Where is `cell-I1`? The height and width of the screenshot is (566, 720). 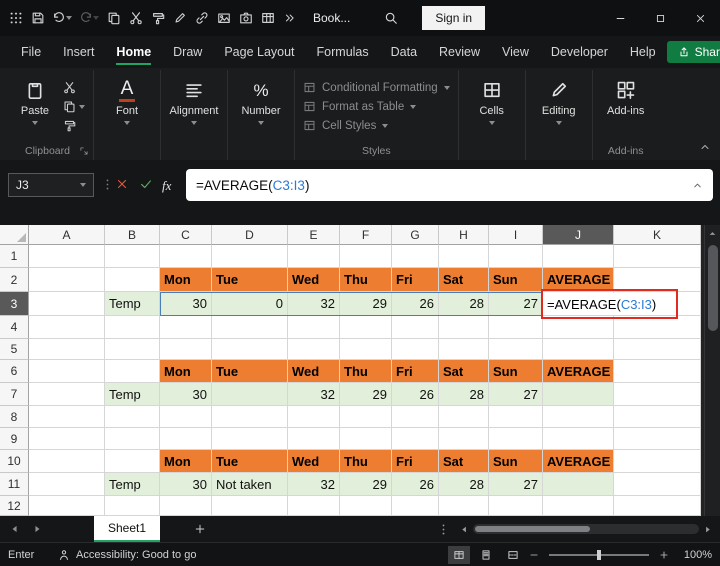 cell-I1 is located at coordinates (516, 256).